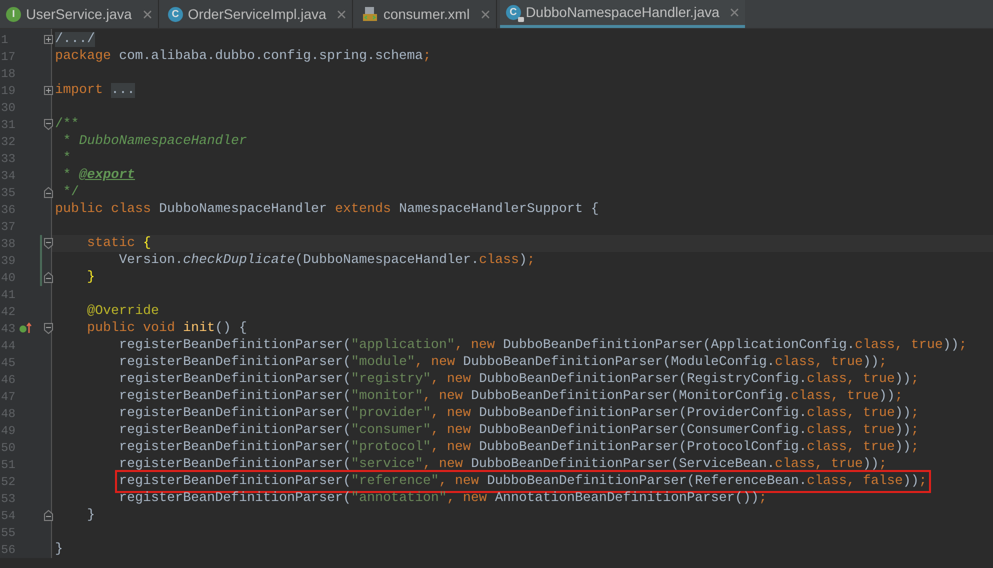  What do you see at coordinates (327, 260) in the screenshot?
I see `code-line: Version.checkDuplicate(DubboNamespaceHandler.class);` at bounding box center [327, 260].